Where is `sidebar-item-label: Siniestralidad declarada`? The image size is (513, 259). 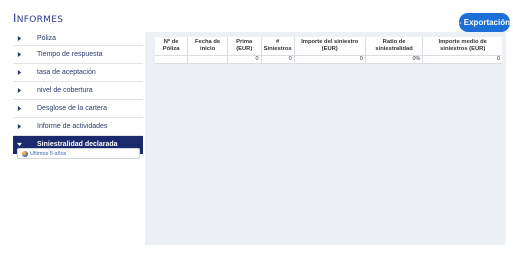 sidebar-item-label: Siniestralidad declarada is located at coordinates (77, 144).